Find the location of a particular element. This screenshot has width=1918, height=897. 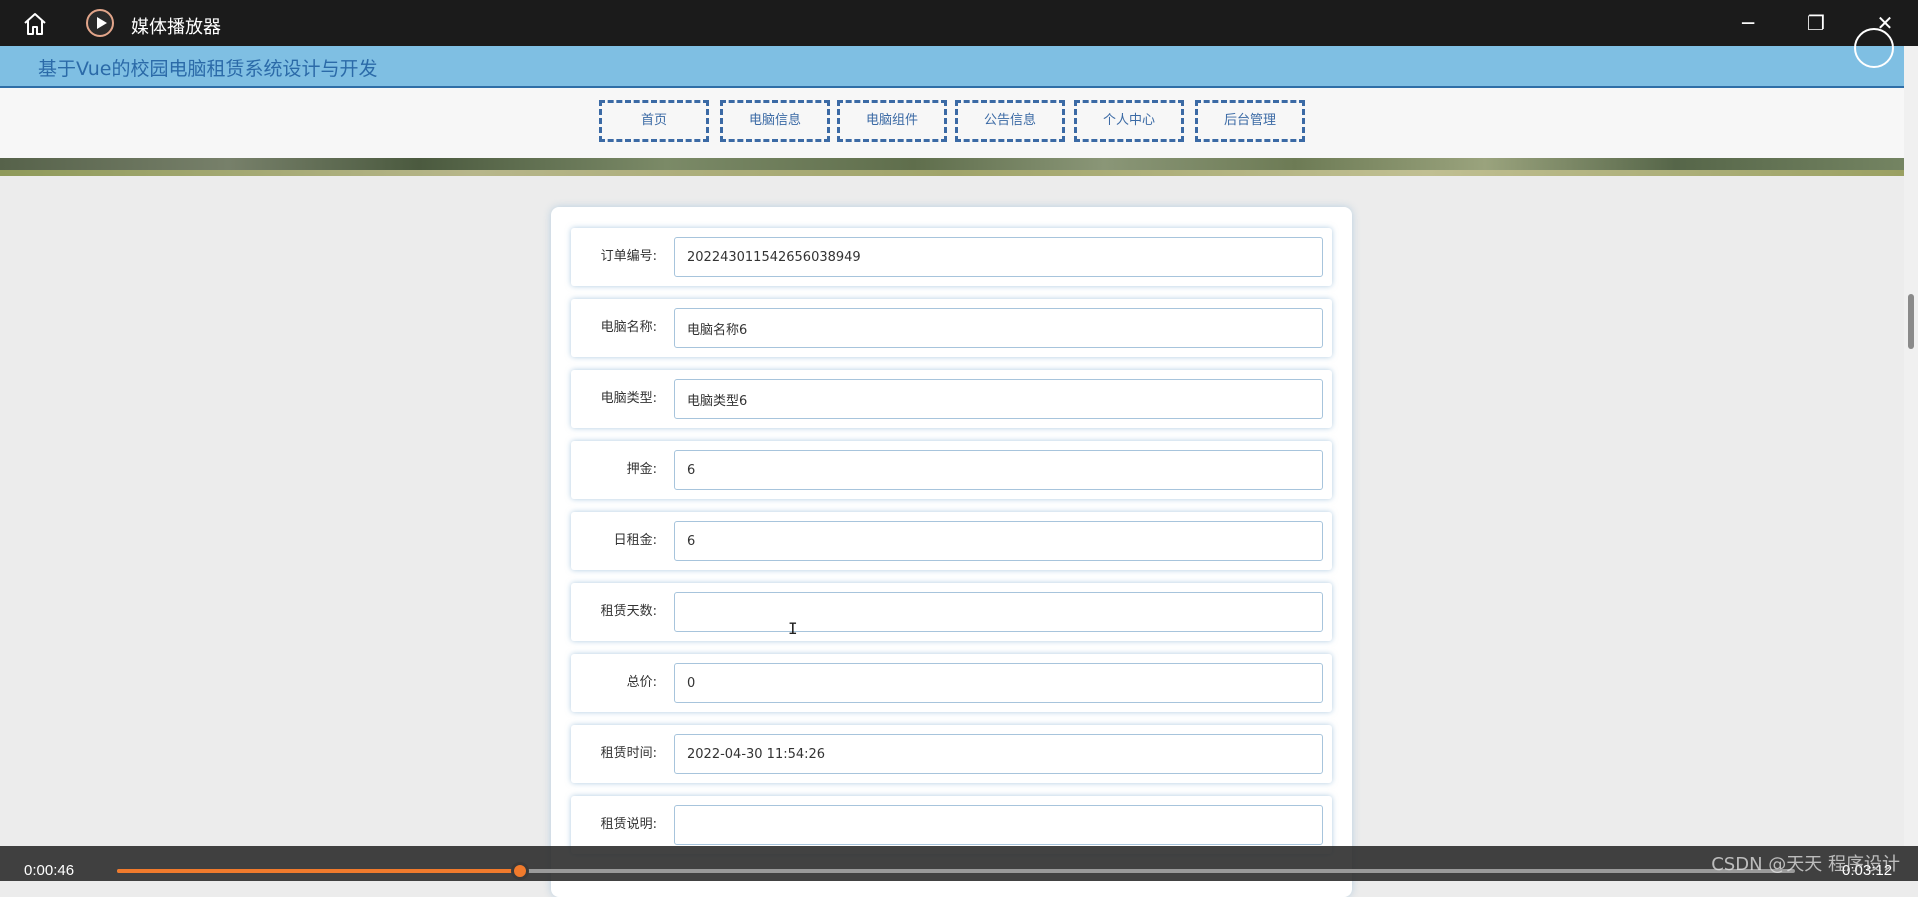

rental-days-input is located at coordinates (998, 612).